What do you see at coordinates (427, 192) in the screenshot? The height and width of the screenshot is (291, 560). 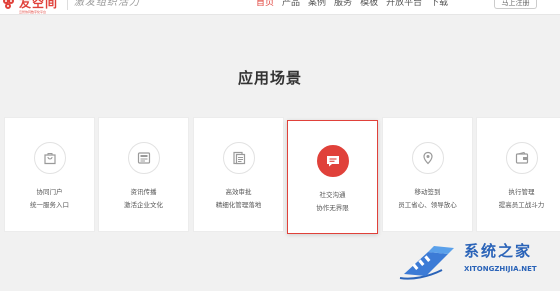 I see `card-title: 移动签到` at bounding box center [427, 192].